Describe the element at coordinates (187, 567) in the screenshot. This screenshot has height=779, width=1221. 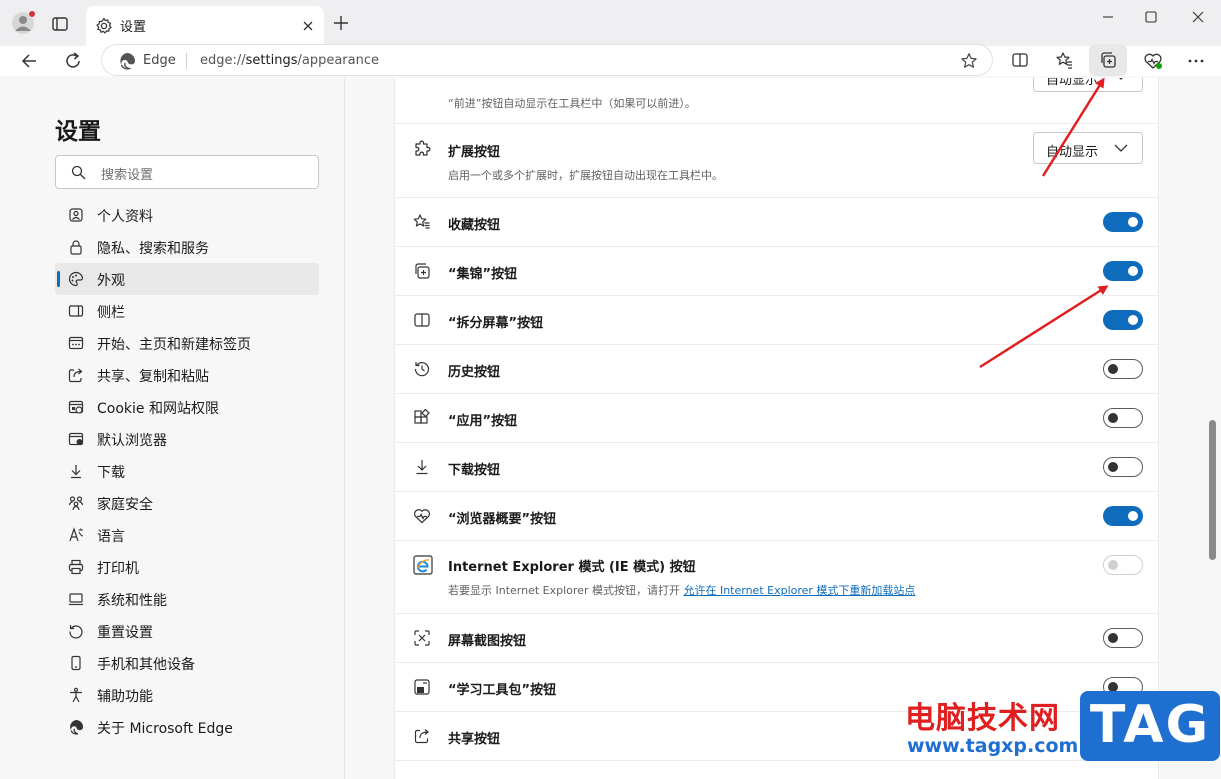
I see `sidebar-item-printers: 打印机` at that location.